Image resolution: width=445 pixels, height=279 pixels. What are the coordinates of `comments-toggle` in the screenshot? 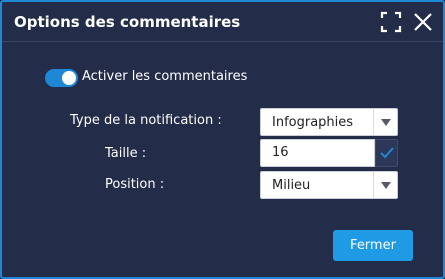 It's located at (61, 78).